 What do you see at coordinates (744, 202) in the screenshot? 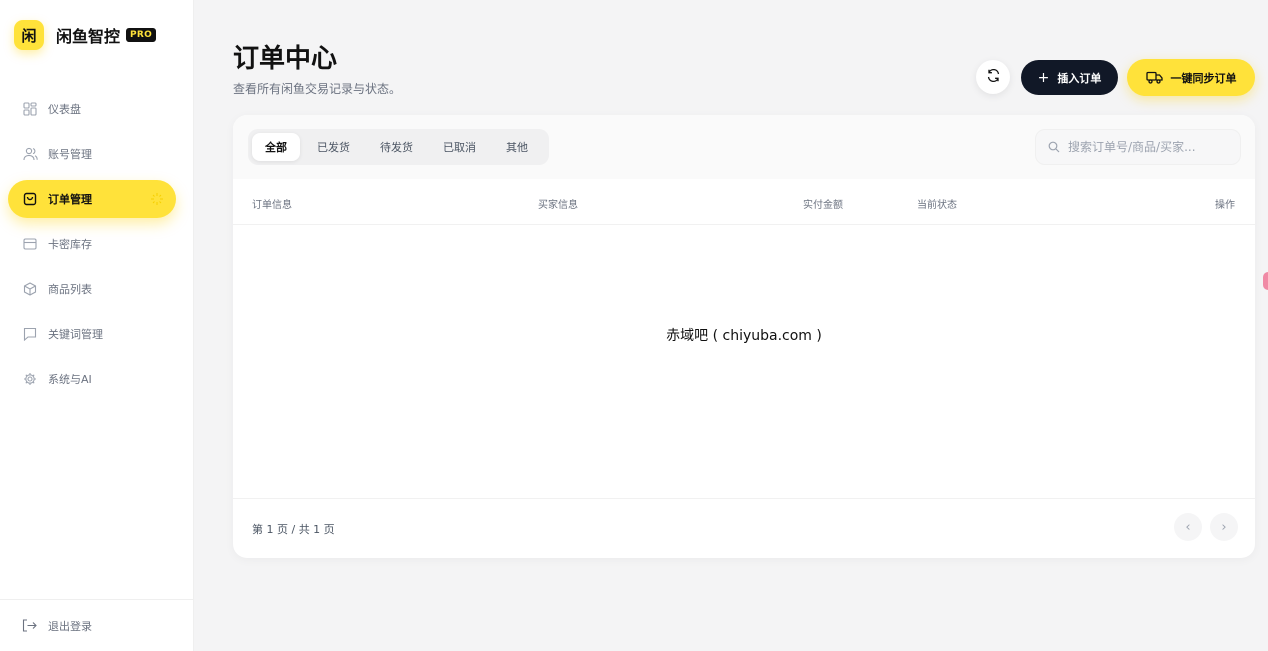
I see `table-header: 订单信息 买家信息 实付金额 当前状态 操作` at bounding box center [744, 202].